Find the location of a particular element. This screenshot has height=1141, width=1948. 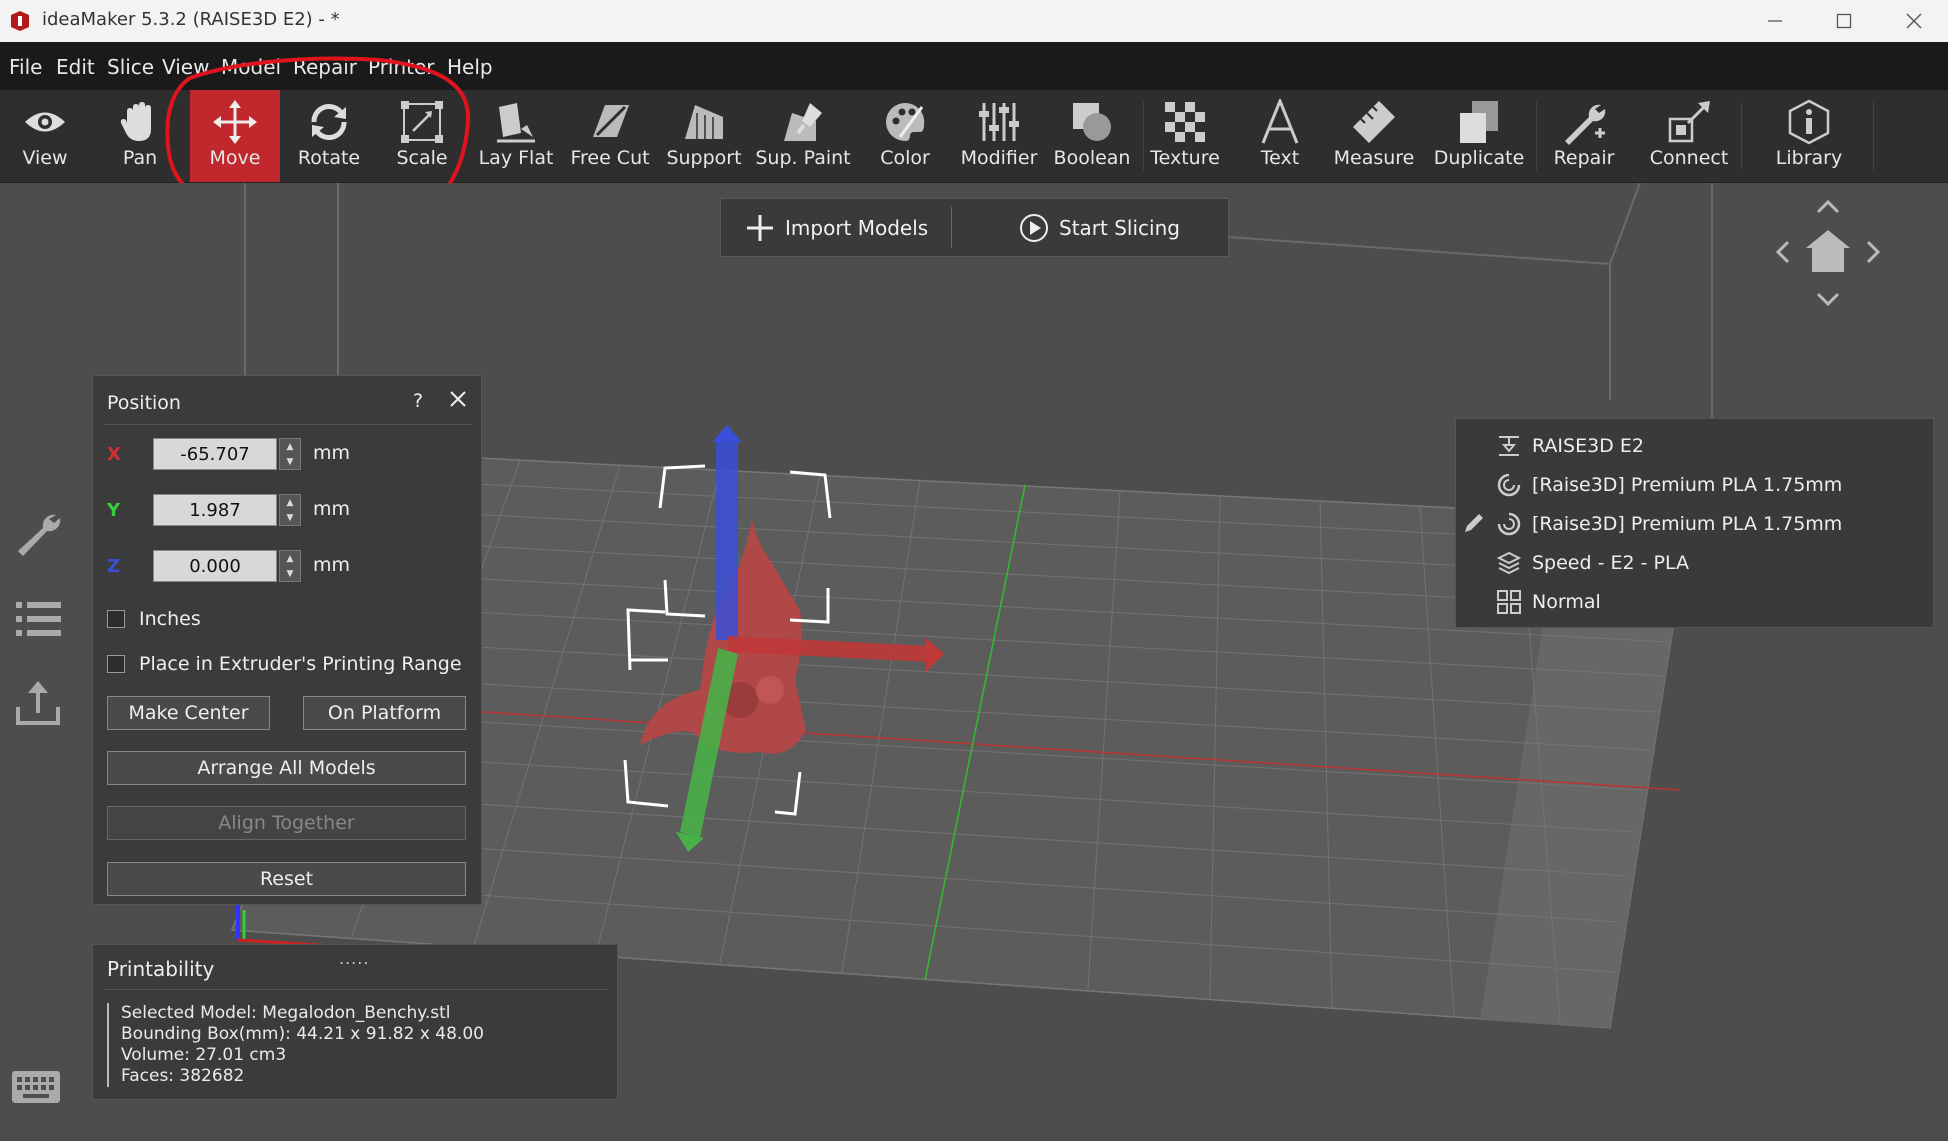

minimize-button is located at coordinates (1775, 21).